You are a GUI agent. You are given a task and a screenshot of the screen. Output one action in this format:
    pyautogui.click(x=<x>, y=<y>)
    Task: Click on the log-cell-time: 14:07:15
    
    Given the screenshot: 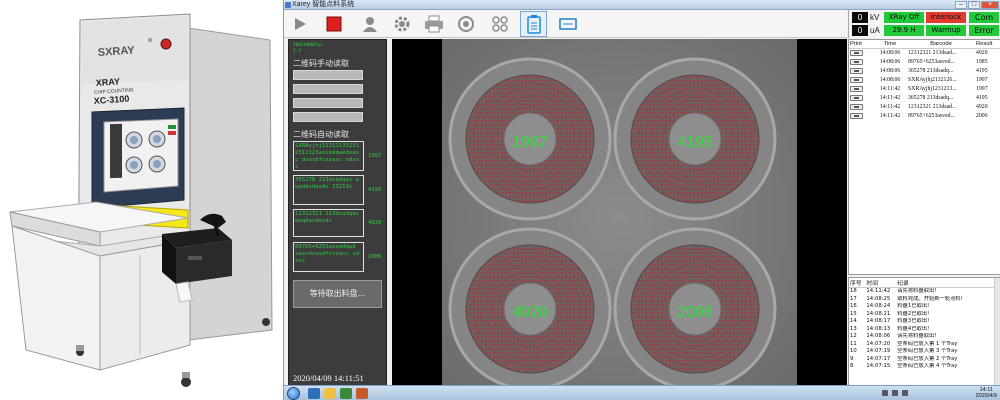 What is the action you would take?
    pyautogui.click(x=878, y=366)
    